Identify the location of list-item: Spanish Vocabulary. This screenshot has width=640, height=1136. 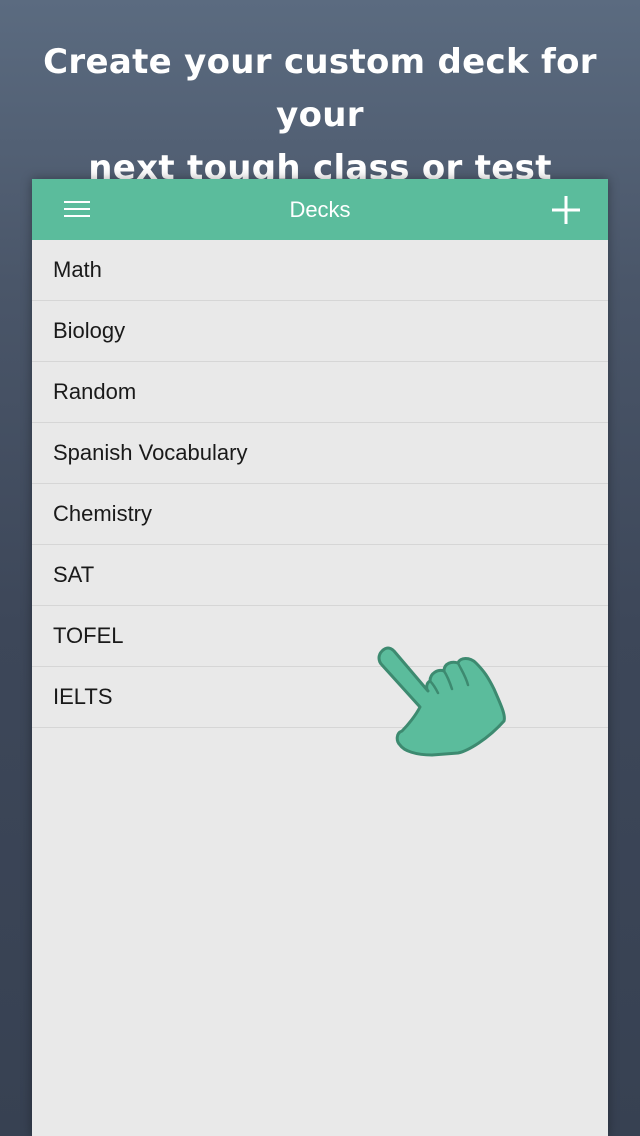
(320, 453).